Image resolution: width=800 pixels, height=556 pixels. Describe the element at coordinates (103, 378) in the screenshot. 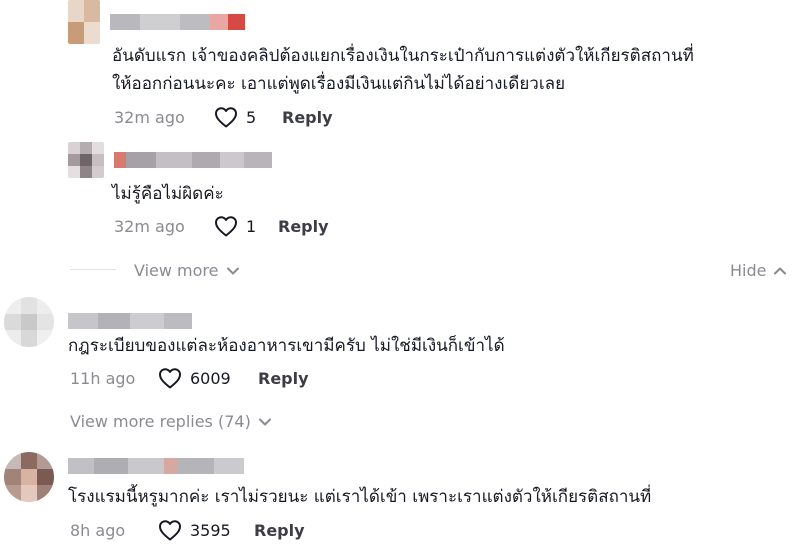

I see `comment-time: 11h ago` at that location.